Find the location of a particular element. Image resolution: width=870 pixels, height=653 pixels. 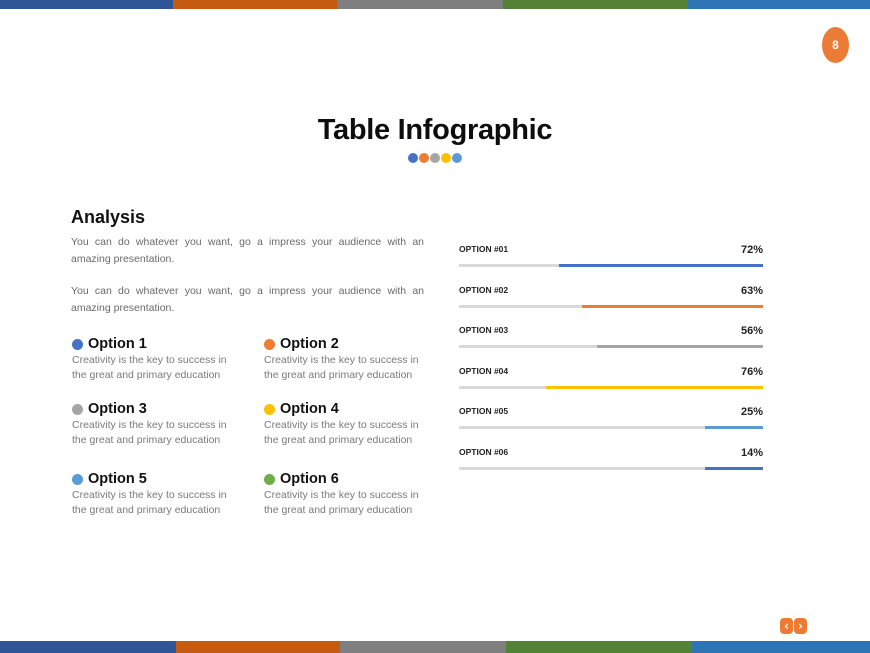

prev-slide-button: ‹ is located at coordinates (786, 626).